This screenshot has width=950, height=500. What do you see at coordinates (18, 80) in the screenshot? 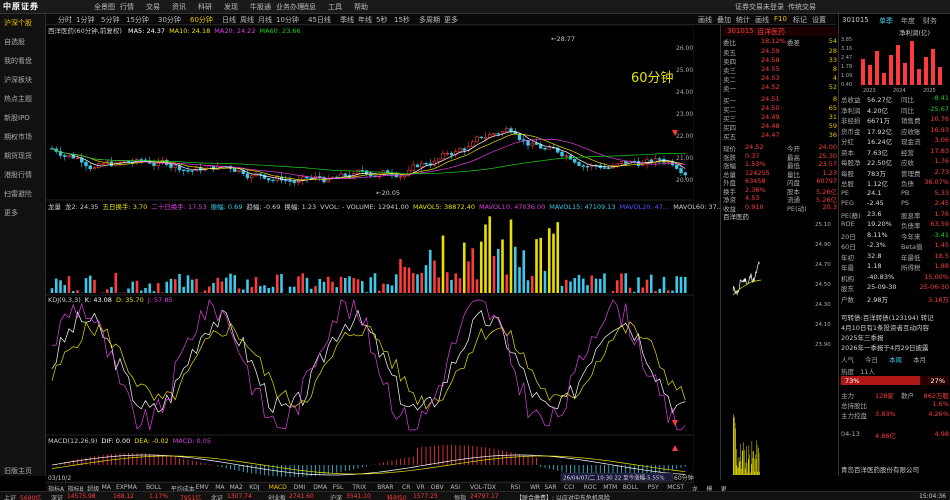
I see `nav-item-3: 沪深板块` at bounding box center [18, 80].